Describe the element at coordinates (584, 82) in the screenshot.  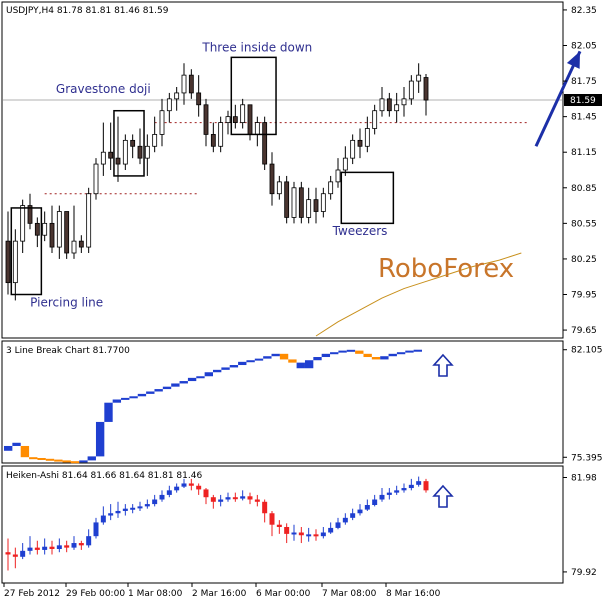
I see `y-tick-label: 81.75` at that location.